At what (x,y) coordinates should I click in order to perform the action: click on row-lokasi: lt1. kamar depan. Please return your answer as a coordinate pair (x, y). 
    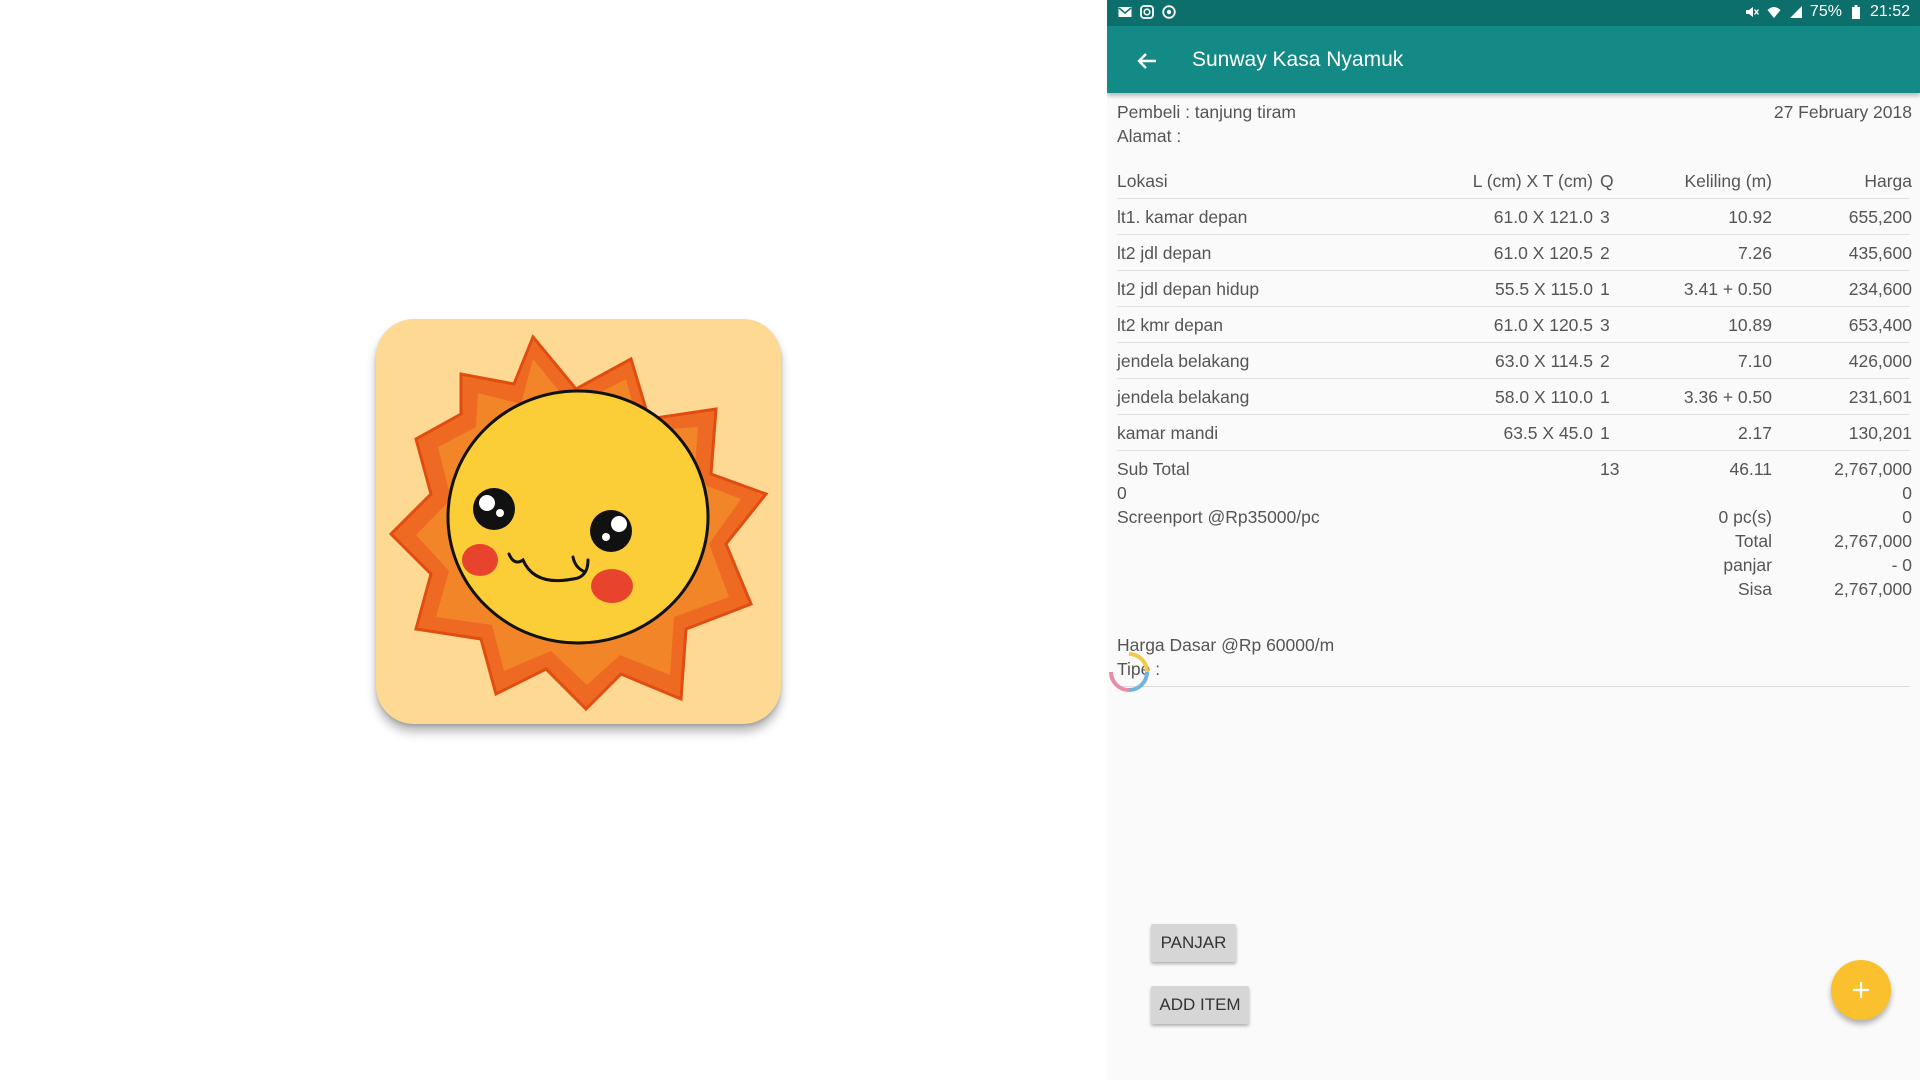
    Looking at the image, I should click on (1182, 217).